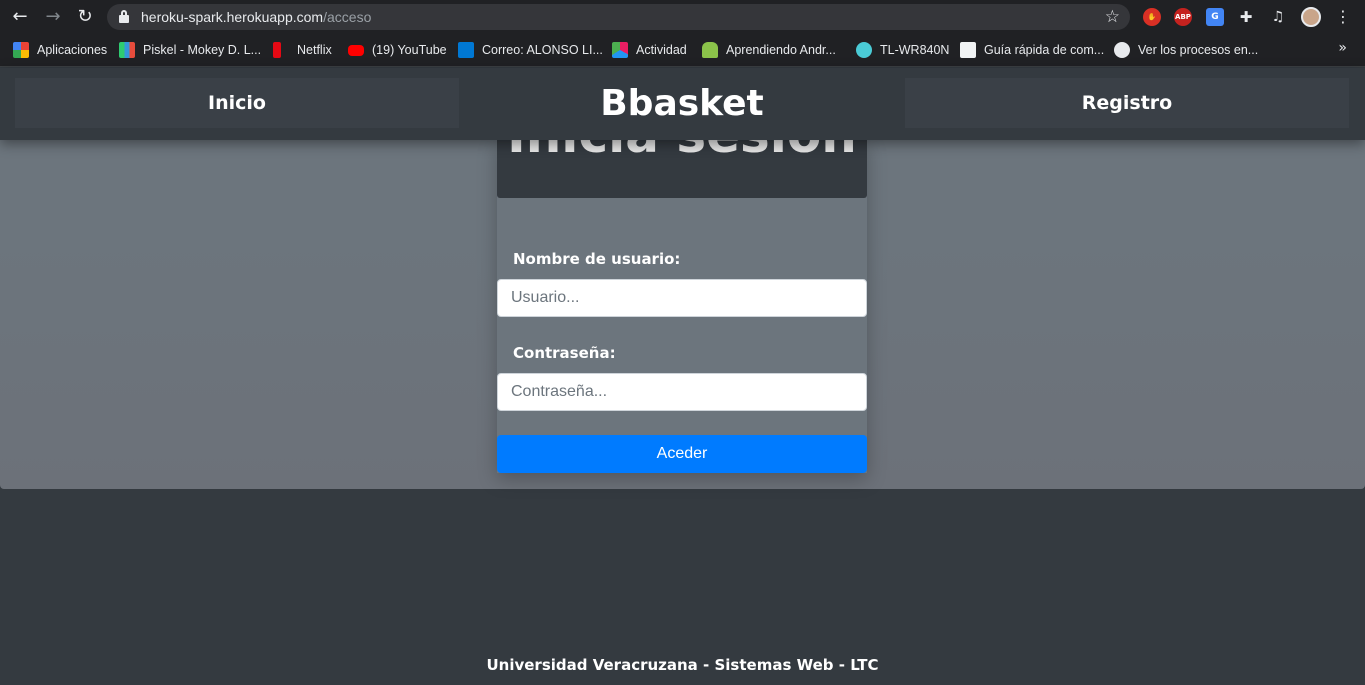  Describe the element at coordinates (915, 50) in the screenshot. I see `bookmark-label: TL-WR840N` at that location.